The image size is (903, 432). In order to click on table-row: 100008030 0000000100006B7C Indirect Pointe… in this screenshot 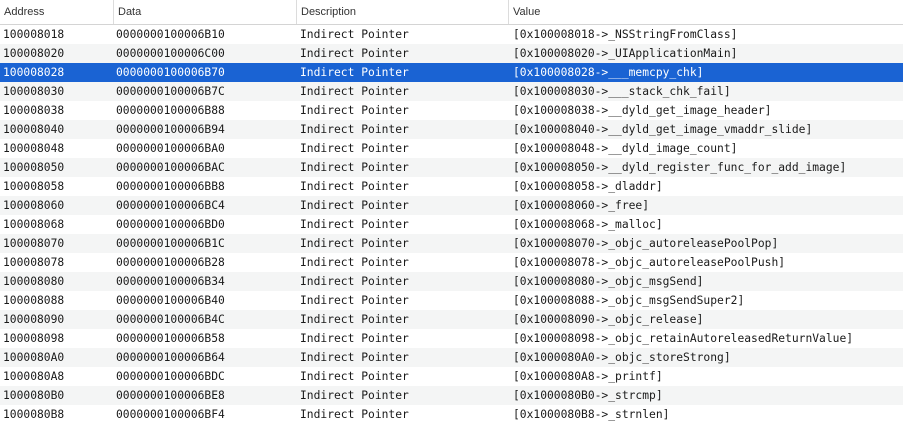, I will do `click(451, 91)`.